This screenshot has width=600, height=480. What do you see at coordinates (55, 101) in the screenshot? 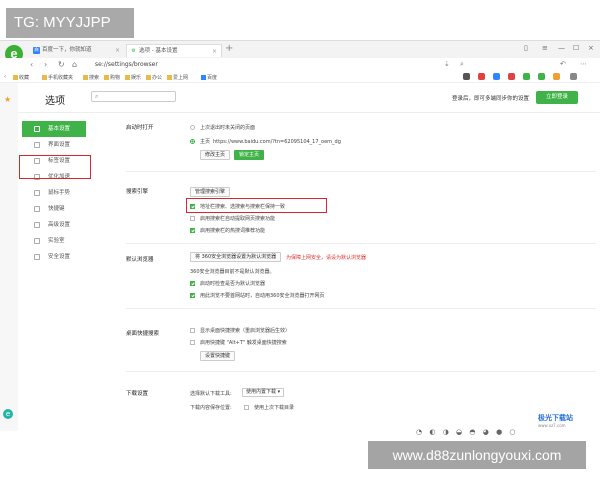
I see `page-title: 选项` at bounding box center [55, 101].